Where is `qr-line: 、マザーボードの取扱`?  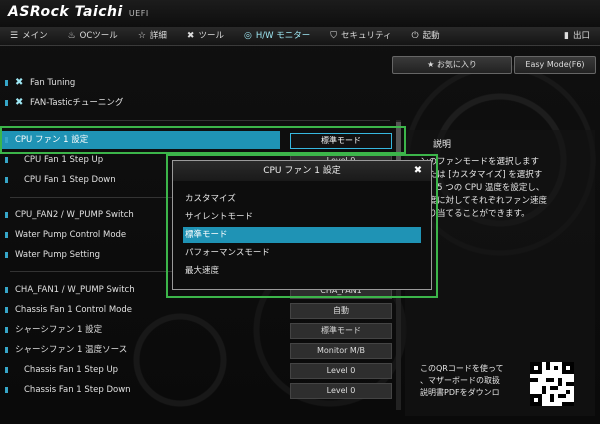 qr-line: 、マザーボードの取扱 is located at coordinates (460, 380).